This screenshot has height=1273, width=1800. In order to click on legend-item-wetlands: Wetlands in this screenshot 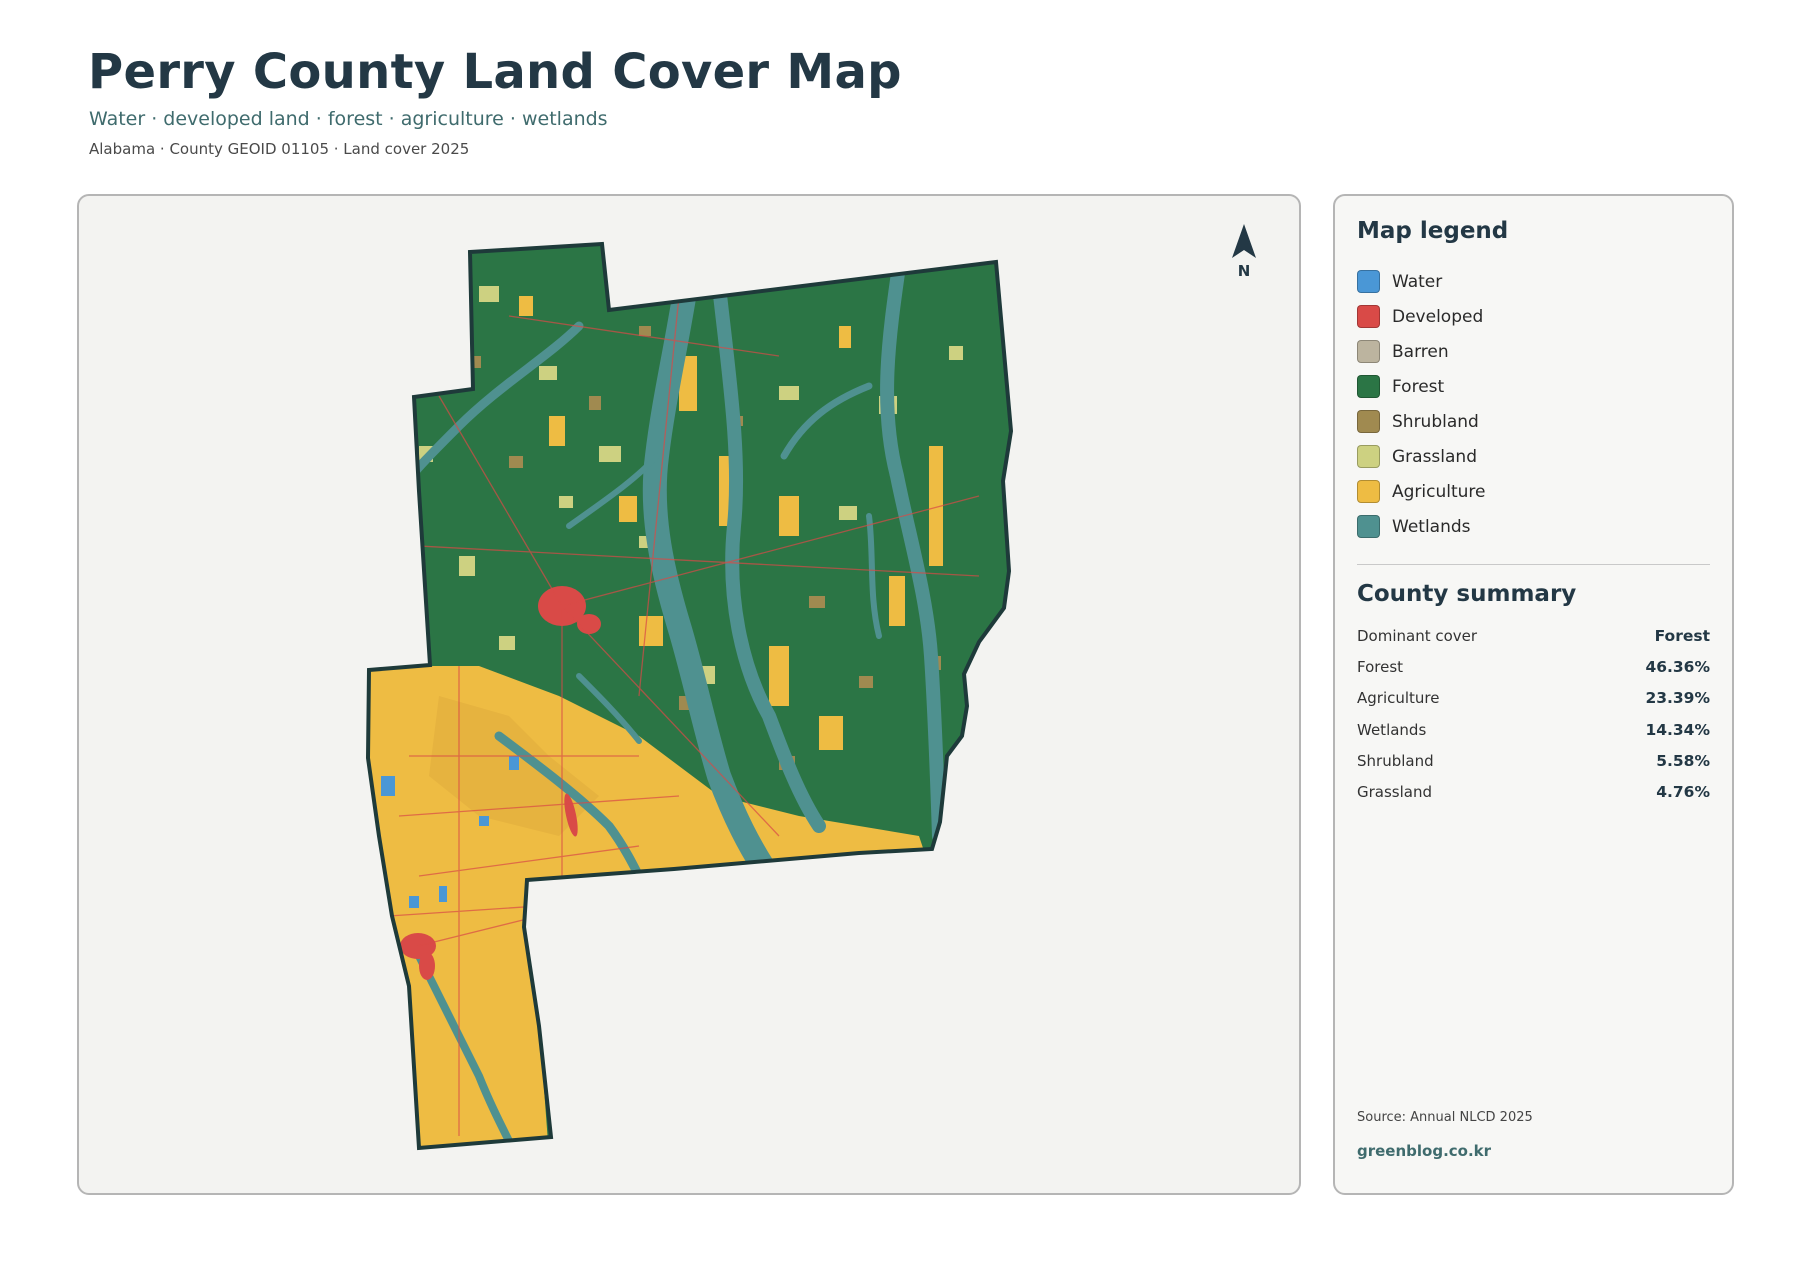, I will do `click(1421, 526)`.